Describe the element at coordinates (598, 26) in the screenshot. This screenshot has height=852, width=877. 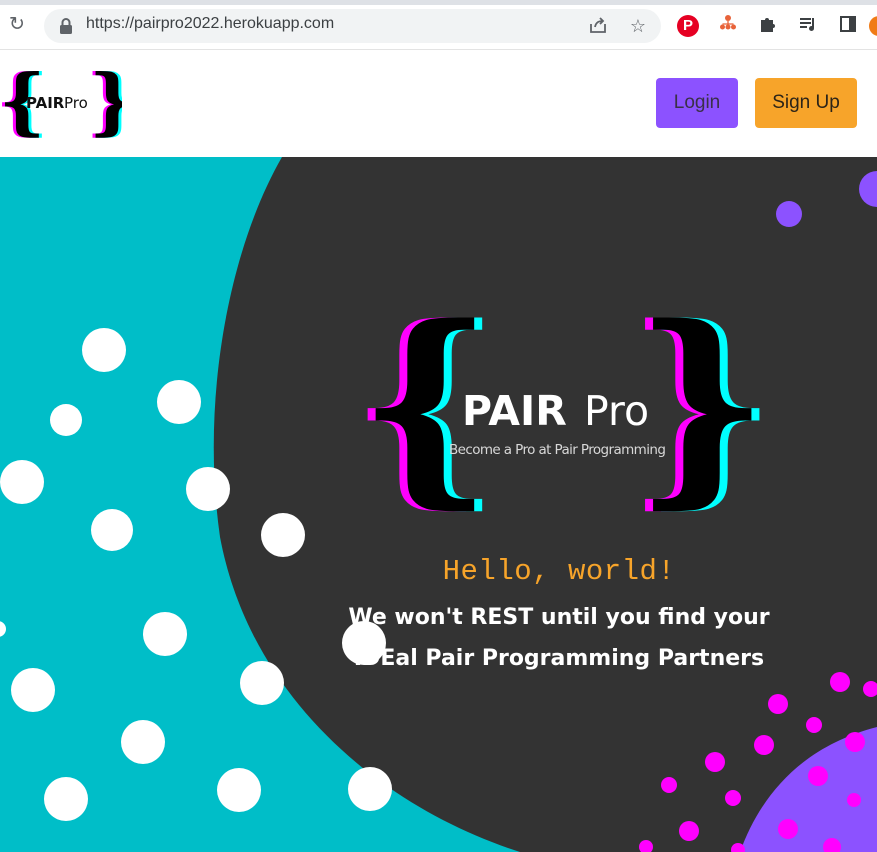
I see `share-icon` at that location.